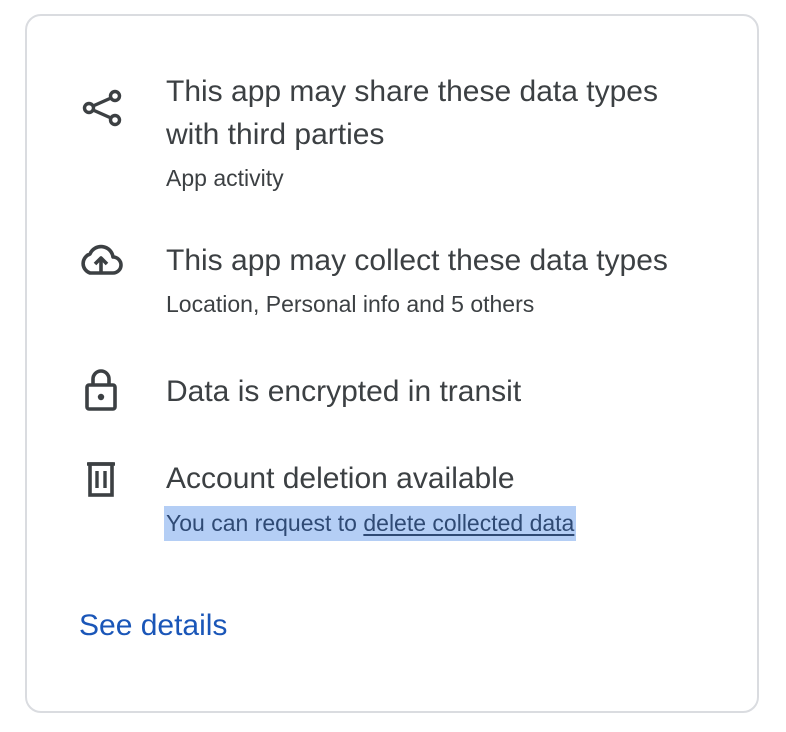 This screenshot has height=732, width=786. Describe the element at coordinates (468, 523) in the screenshot. I see `delete-collected-data-link: delete collected data` at that location.